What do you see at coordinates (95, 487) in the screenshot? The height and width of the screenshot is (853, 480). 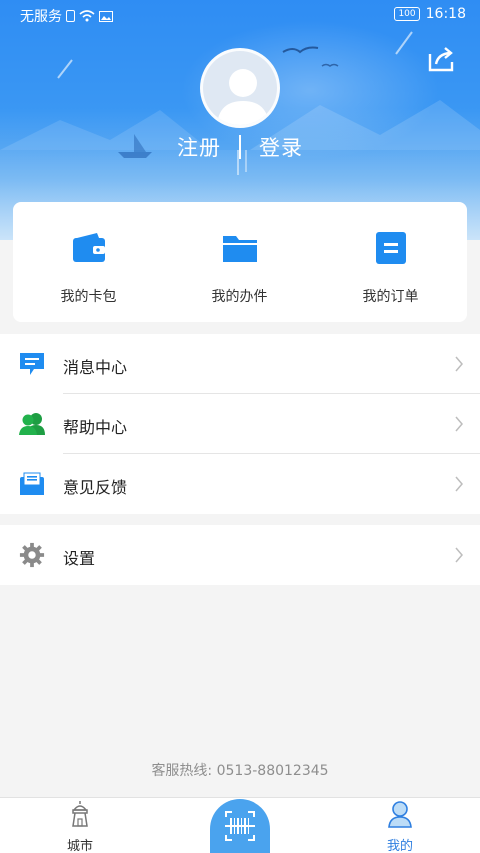 I see `menu-item-label: 意见反馈` at bounding box center [95, 487].